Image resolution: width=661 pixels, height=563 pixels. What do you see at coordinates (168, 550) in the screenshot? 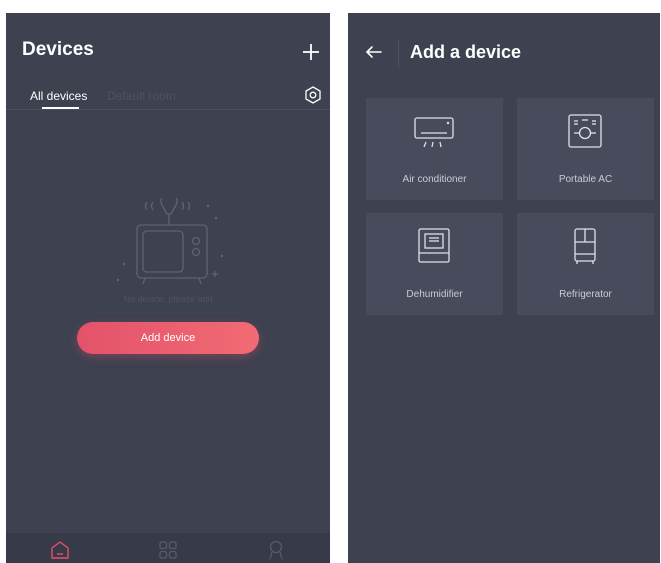
I see `grid-icon` at bounding box center [168, 550].